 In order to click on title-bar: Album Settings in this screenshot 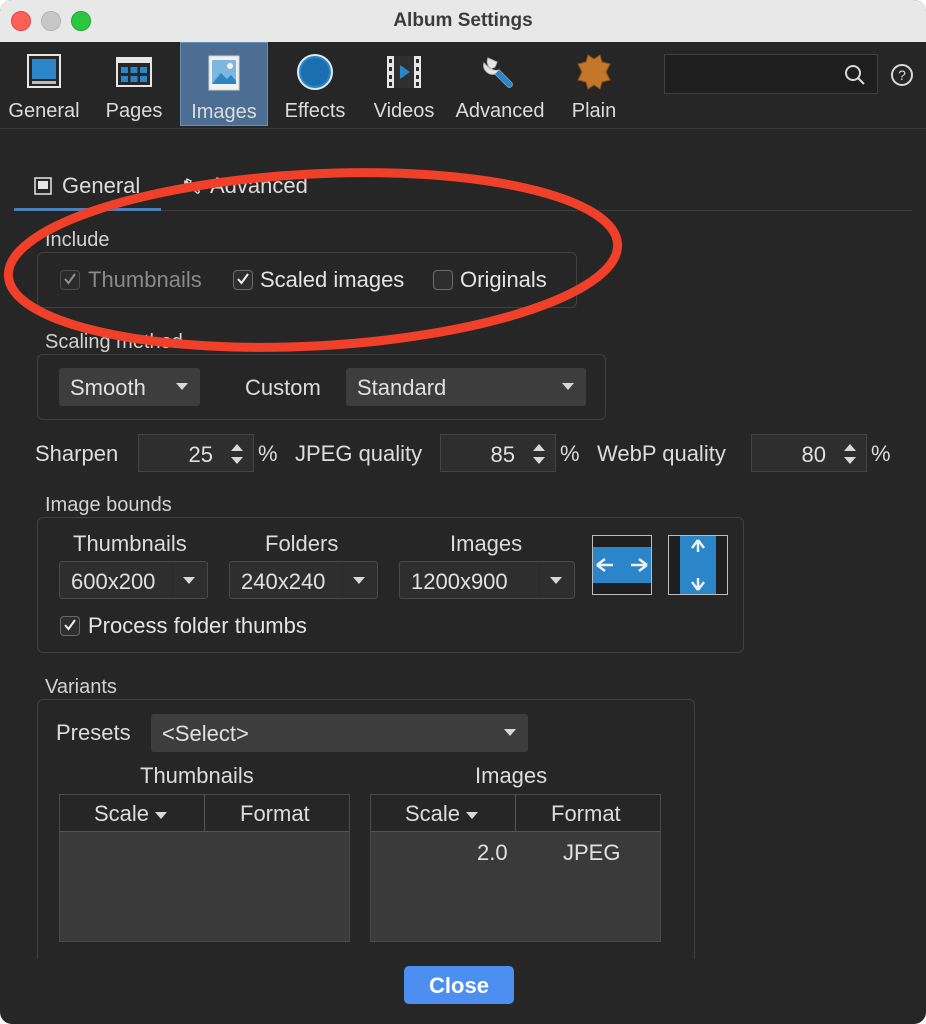, I will do `click(463, 21)`.